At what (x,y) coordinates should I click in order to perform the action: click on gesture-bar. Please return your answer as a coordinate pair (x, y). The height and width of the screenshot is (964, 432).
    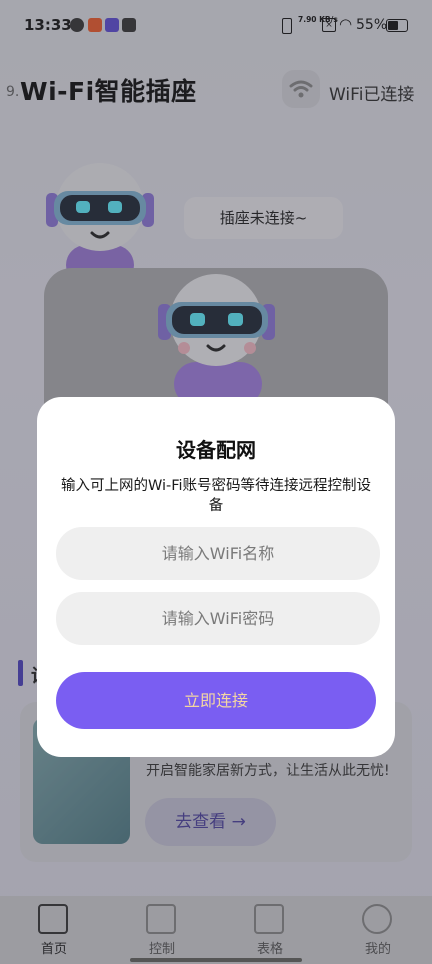
    Looking at the image, I should click on (216, 960).